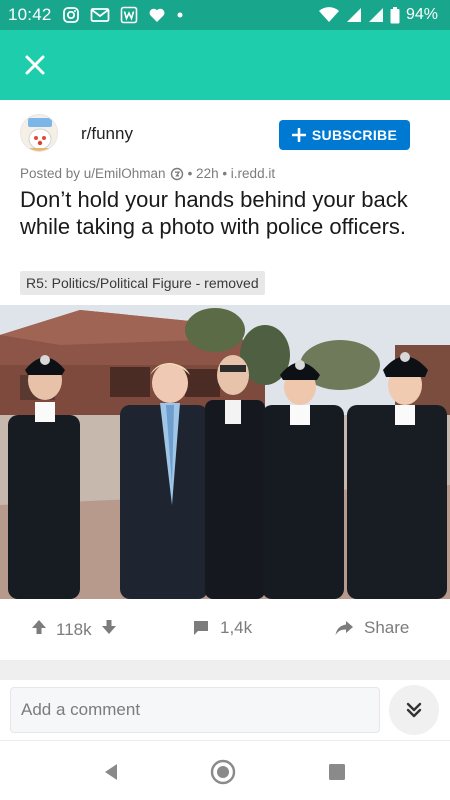  What do you see at coordinates (180, 15) in the screenshot?
I see `dot-icon` at bounding box center [180, 15].